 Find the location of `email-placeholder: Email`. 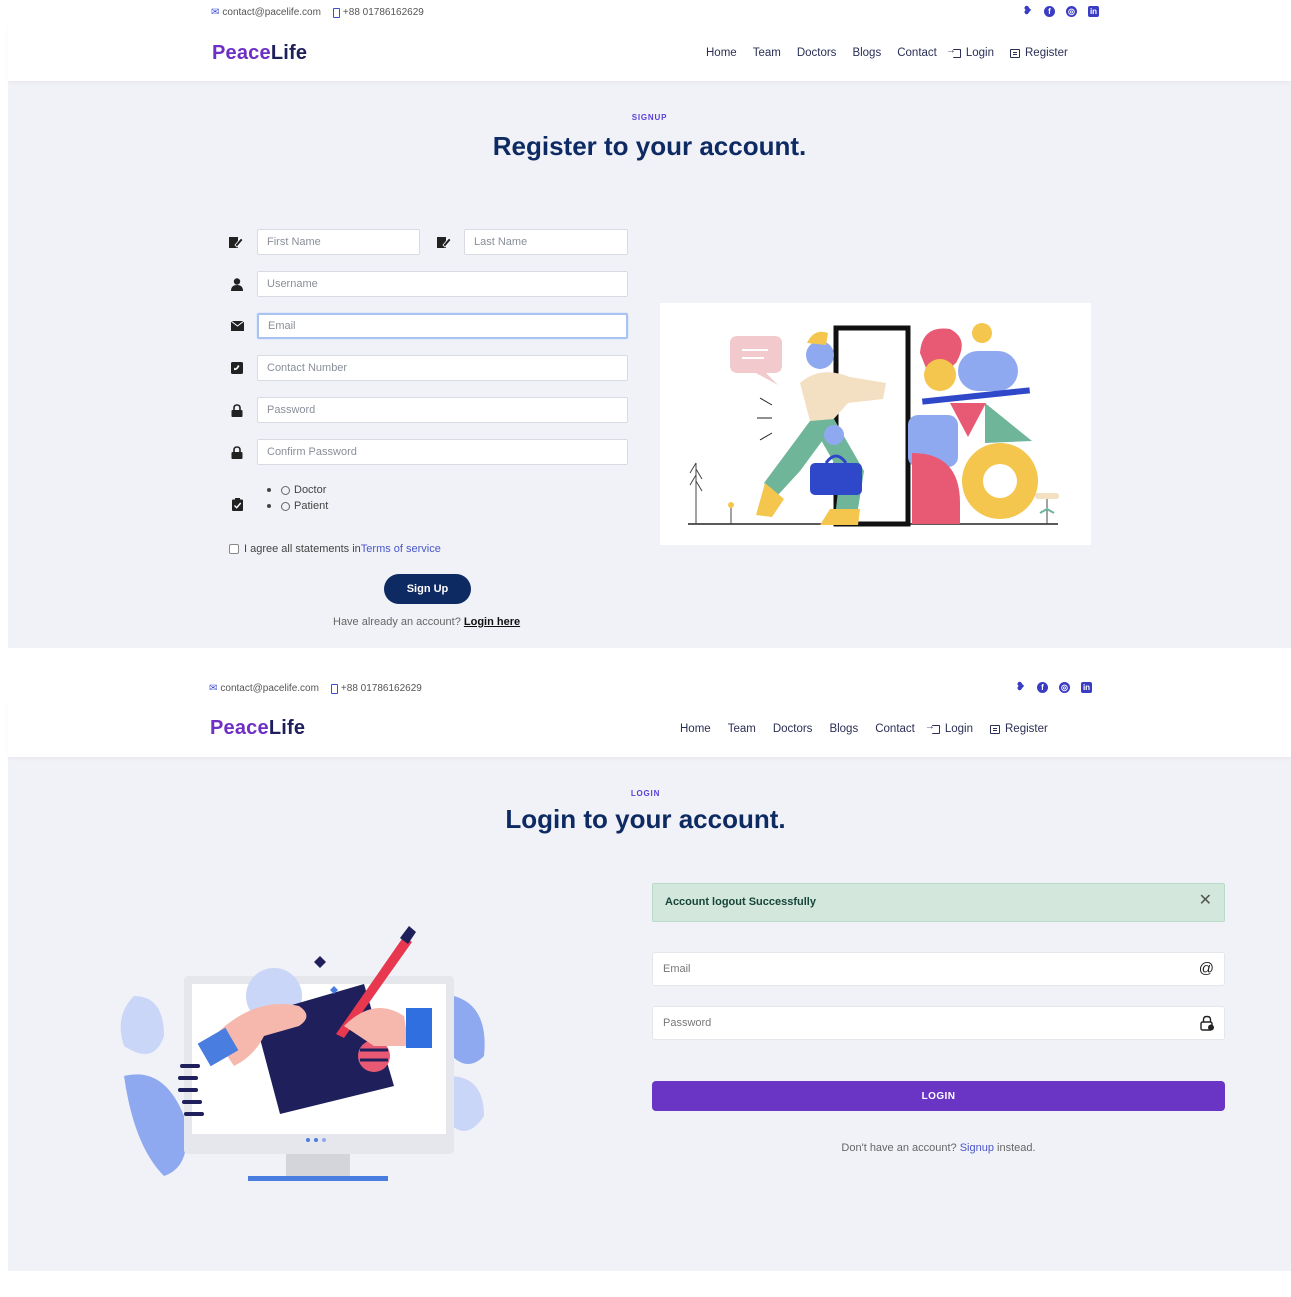

email-placeholder: Email is located at coordinates (677, 969).